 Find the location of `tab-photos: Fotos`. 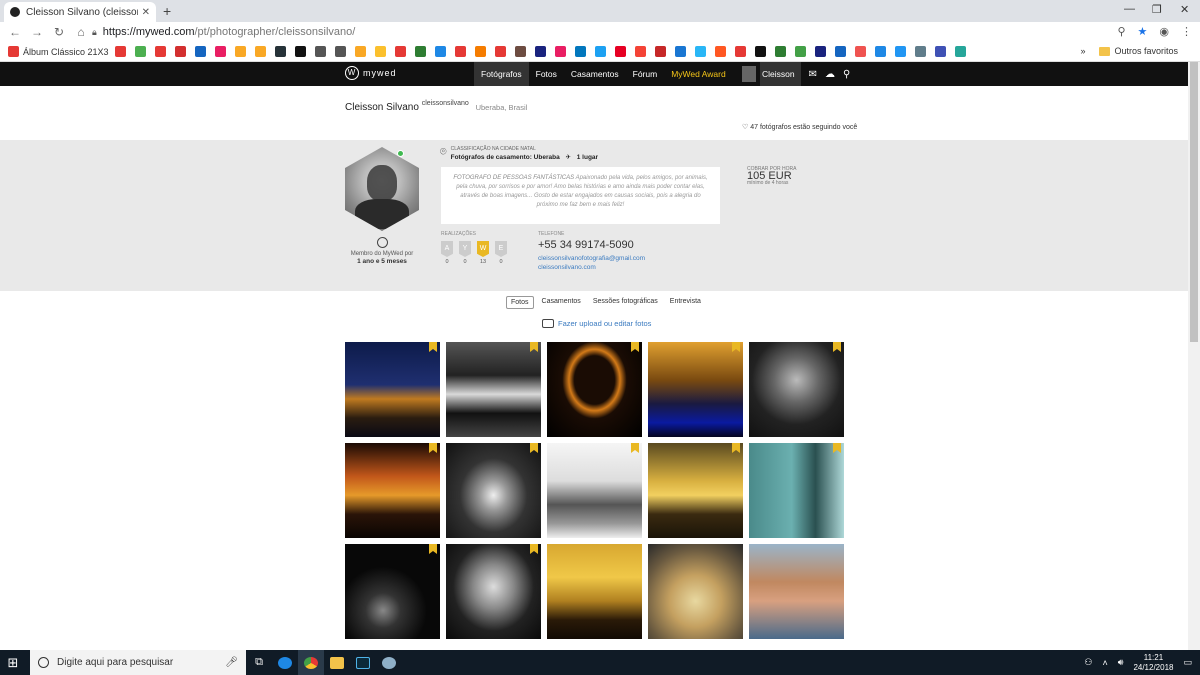

tab-photos: Fotos is located at coordinates (520, 302).